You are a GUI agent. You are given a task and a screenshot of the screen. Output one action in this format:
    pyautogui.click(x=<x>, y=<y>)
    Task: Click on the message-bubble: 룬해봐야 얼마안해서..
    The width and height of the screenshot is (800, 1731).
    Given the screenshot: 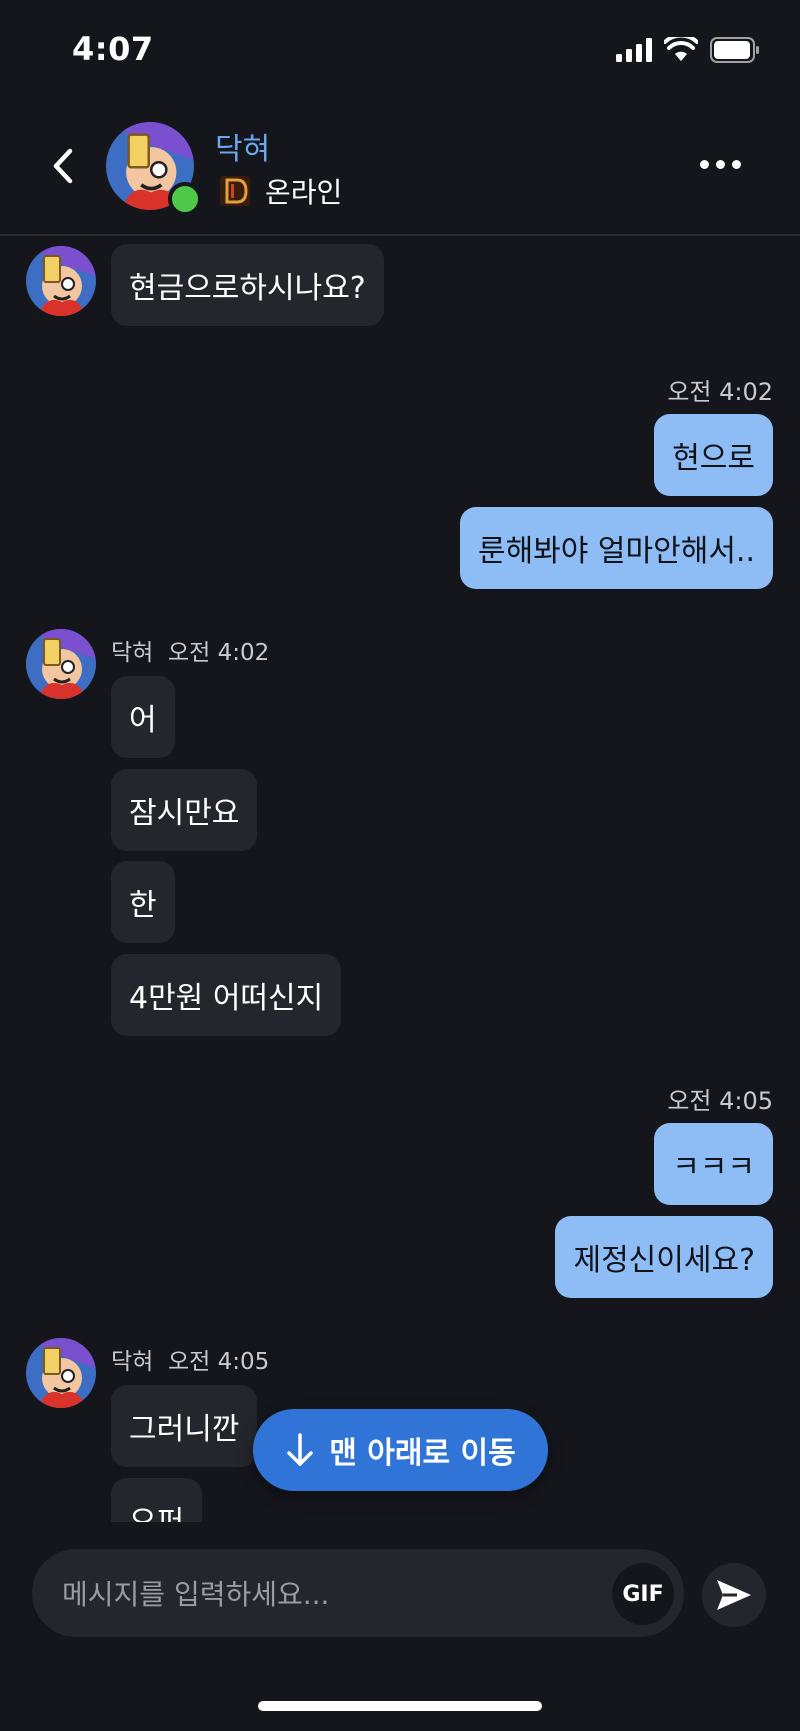 What is the action you would take?
    pyautogui.click(x=616, y=548)
    